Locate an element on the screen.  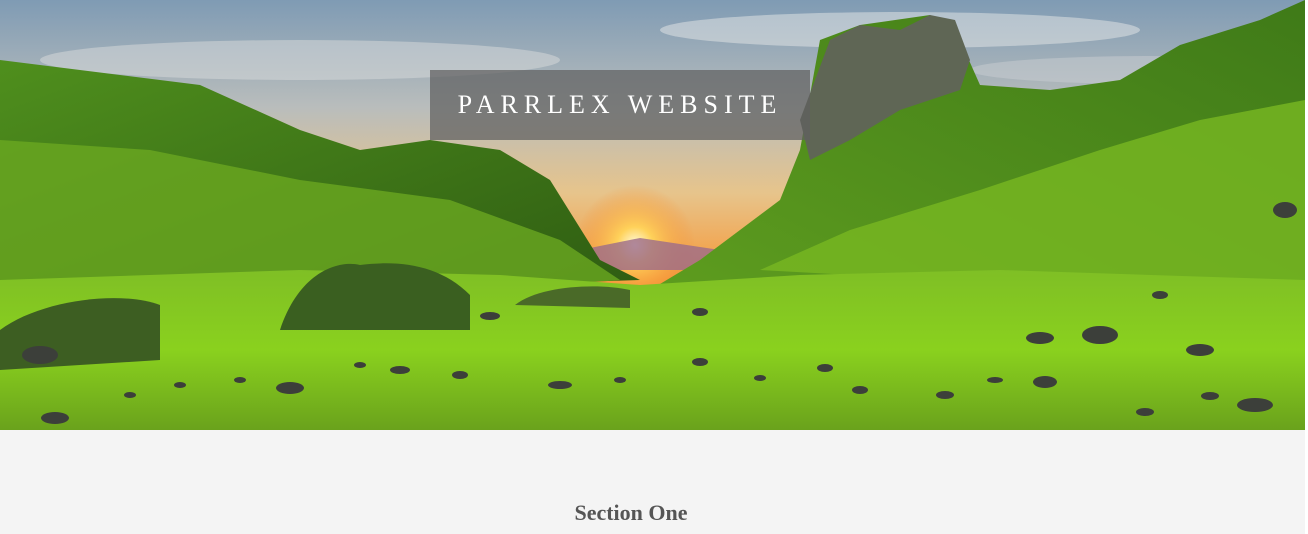
site-title: PARRLEX WEBSITE is located at coordinates (620, 104).